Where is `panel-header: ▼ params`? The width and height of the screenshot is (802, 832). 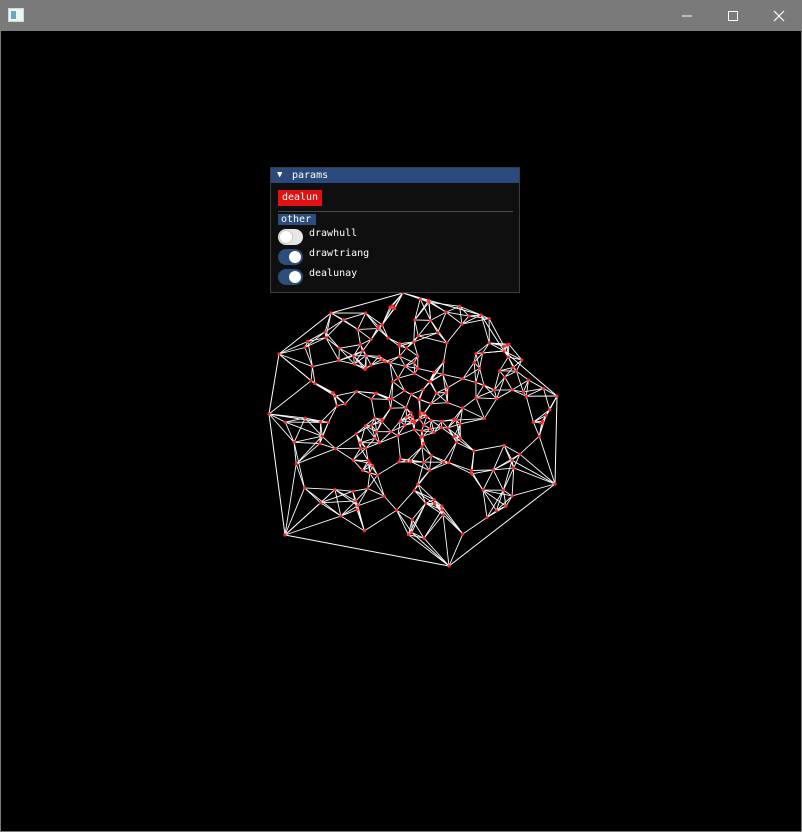
panel-header: ▼ params is located at coordinates (395, 175).